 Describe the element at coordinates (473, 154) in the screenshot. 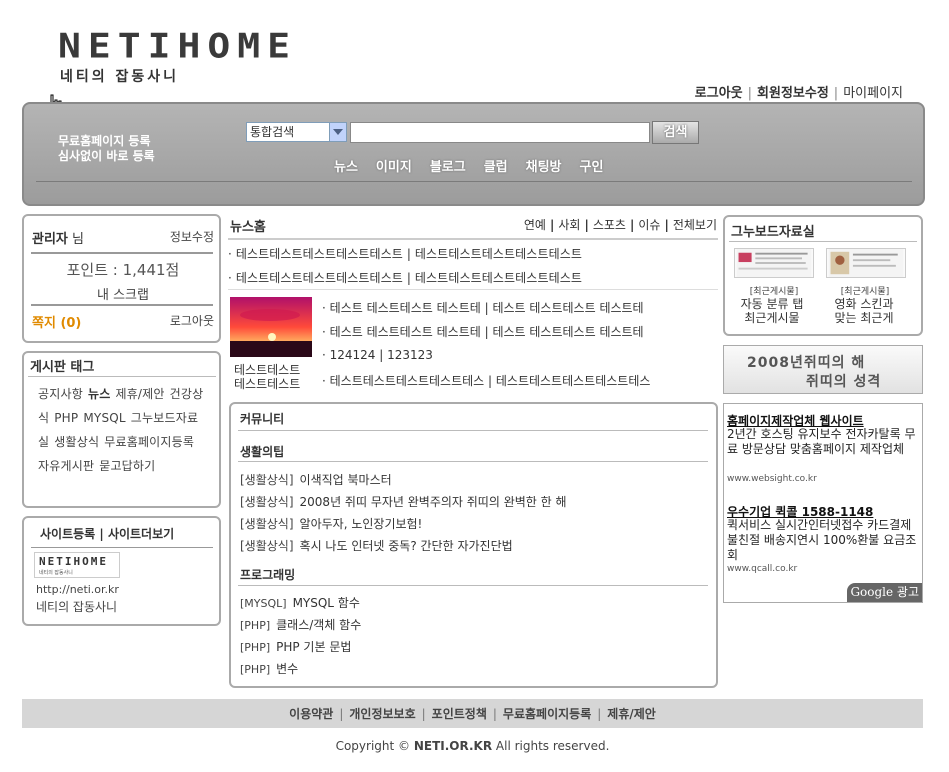

I see `header-panel` at that location.